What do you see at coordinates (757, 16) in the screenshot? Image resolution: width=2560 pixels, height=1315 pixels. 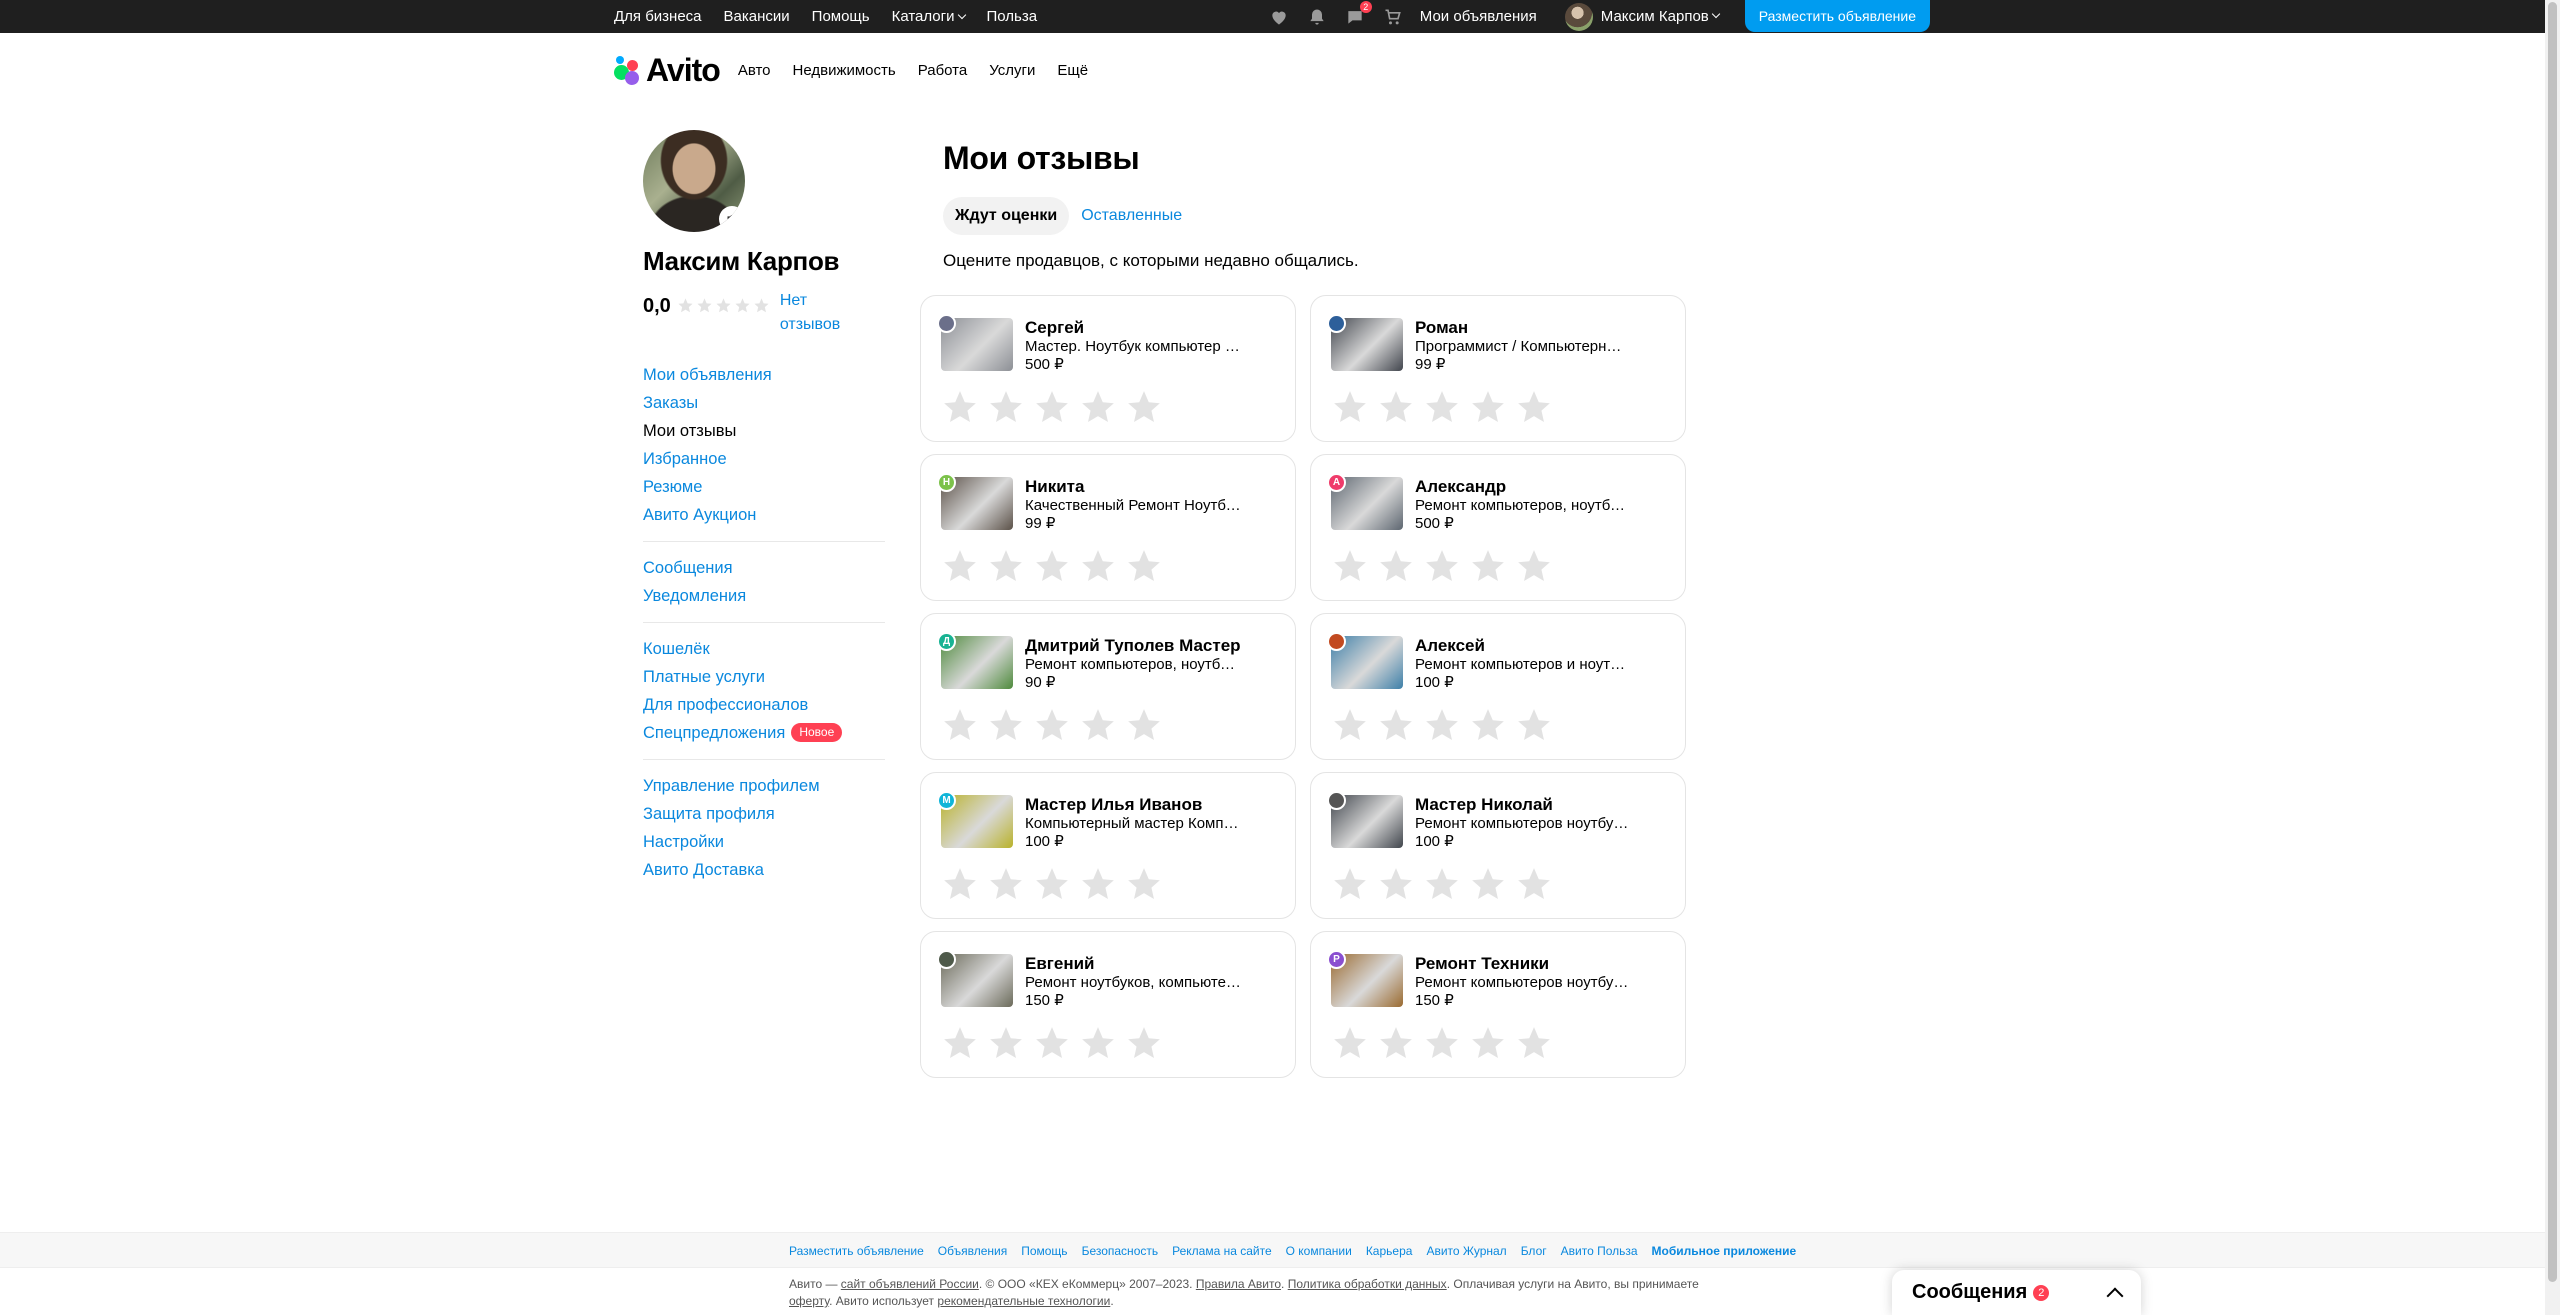 I see `topbar-link-vacancies: Вакансии` at bounding box center [757, 16].